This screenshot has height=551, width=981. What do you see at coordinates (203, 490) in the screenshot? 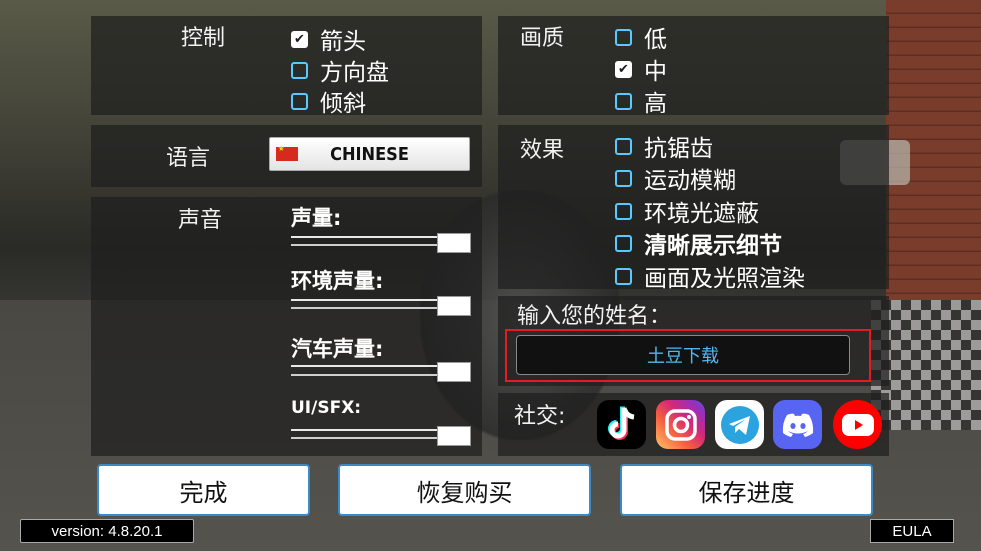
I see `done-button: 完成` at bounding box center [203, 490].